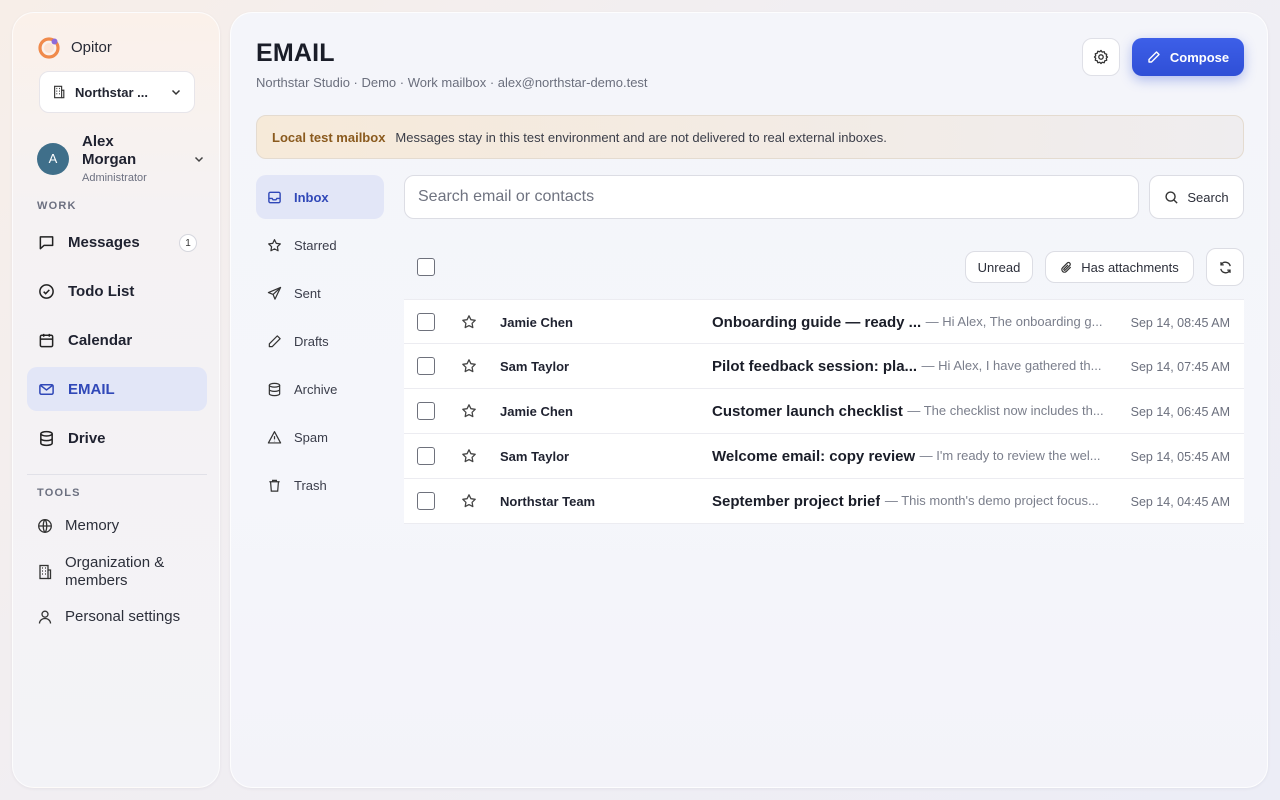 The width and height of the screenshot is (1280, 800). Describe the element at coordinates (117, 438) in the screenshot. I see `sidebar-item-drive: Drive` at that location.